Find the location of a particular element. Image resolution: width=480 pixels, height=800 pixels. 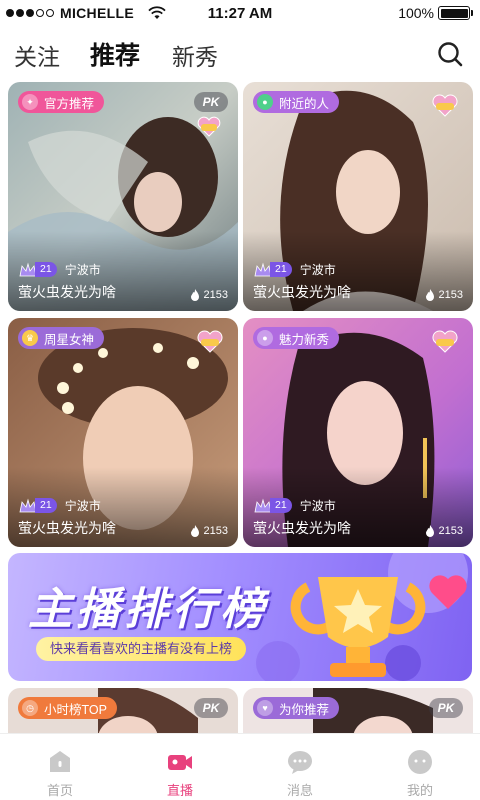

trophy-icon is located at coordinates (358, 627).